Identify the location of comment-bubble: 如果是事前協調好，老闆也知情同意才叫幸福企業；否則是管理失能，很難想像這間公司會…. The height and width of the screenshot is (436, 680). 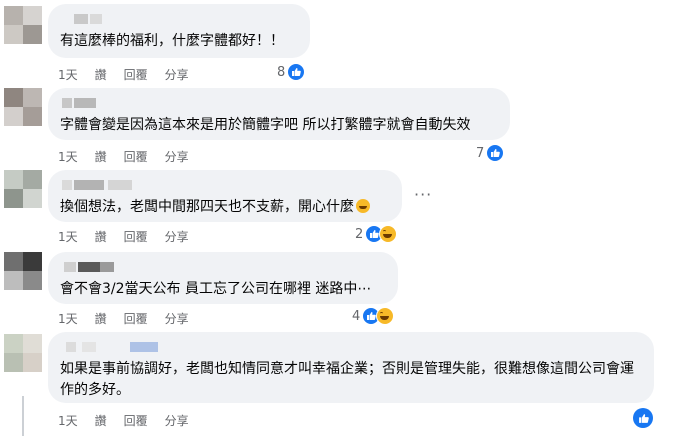
(351, 367).